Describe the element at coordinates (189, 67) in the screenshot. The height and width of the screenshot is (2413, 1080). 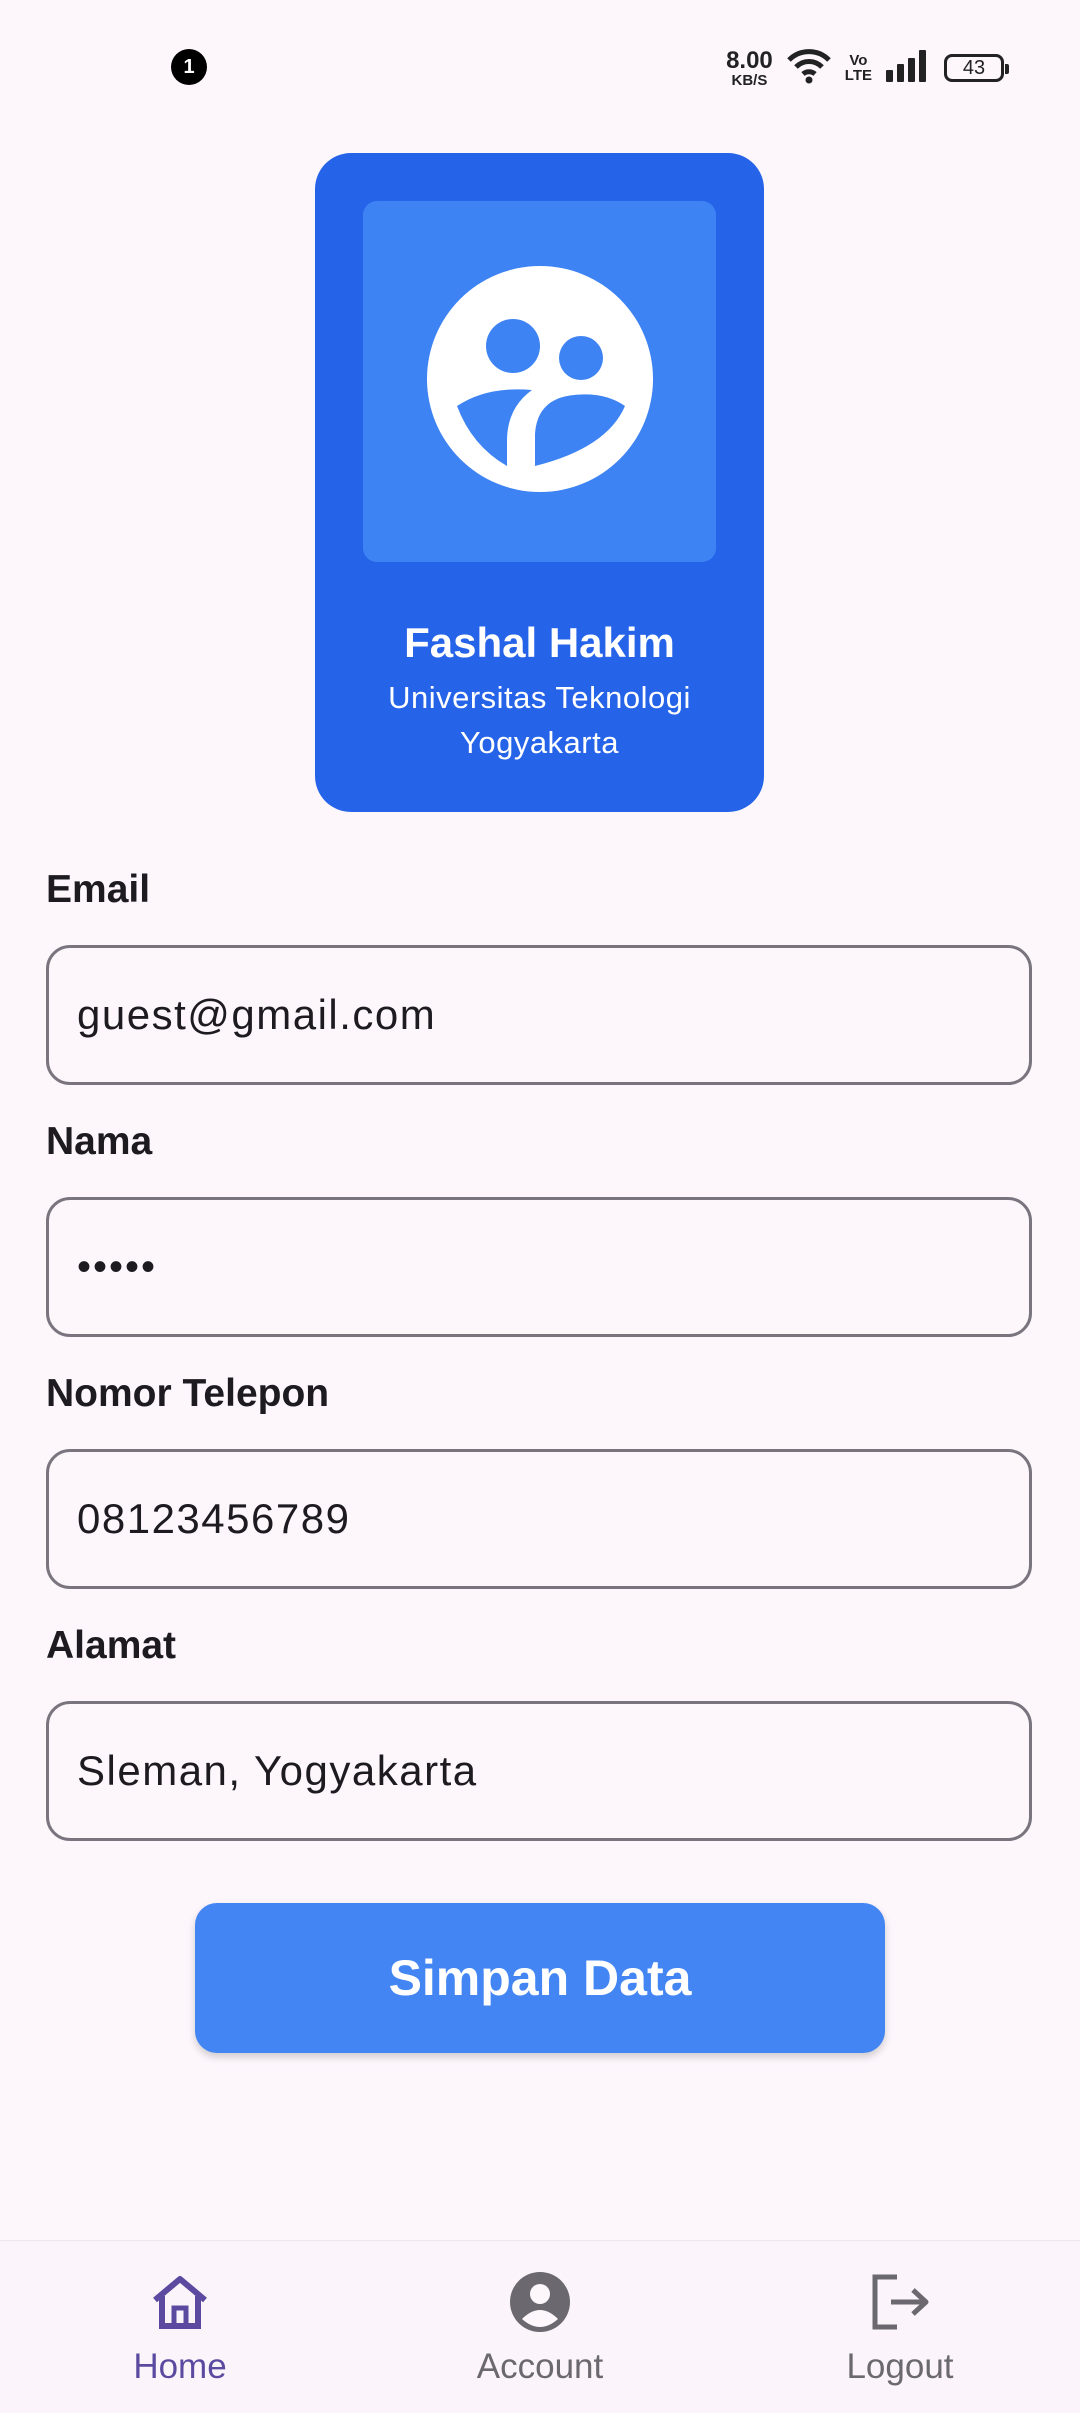
I see `notification-badge: 1` at that location.